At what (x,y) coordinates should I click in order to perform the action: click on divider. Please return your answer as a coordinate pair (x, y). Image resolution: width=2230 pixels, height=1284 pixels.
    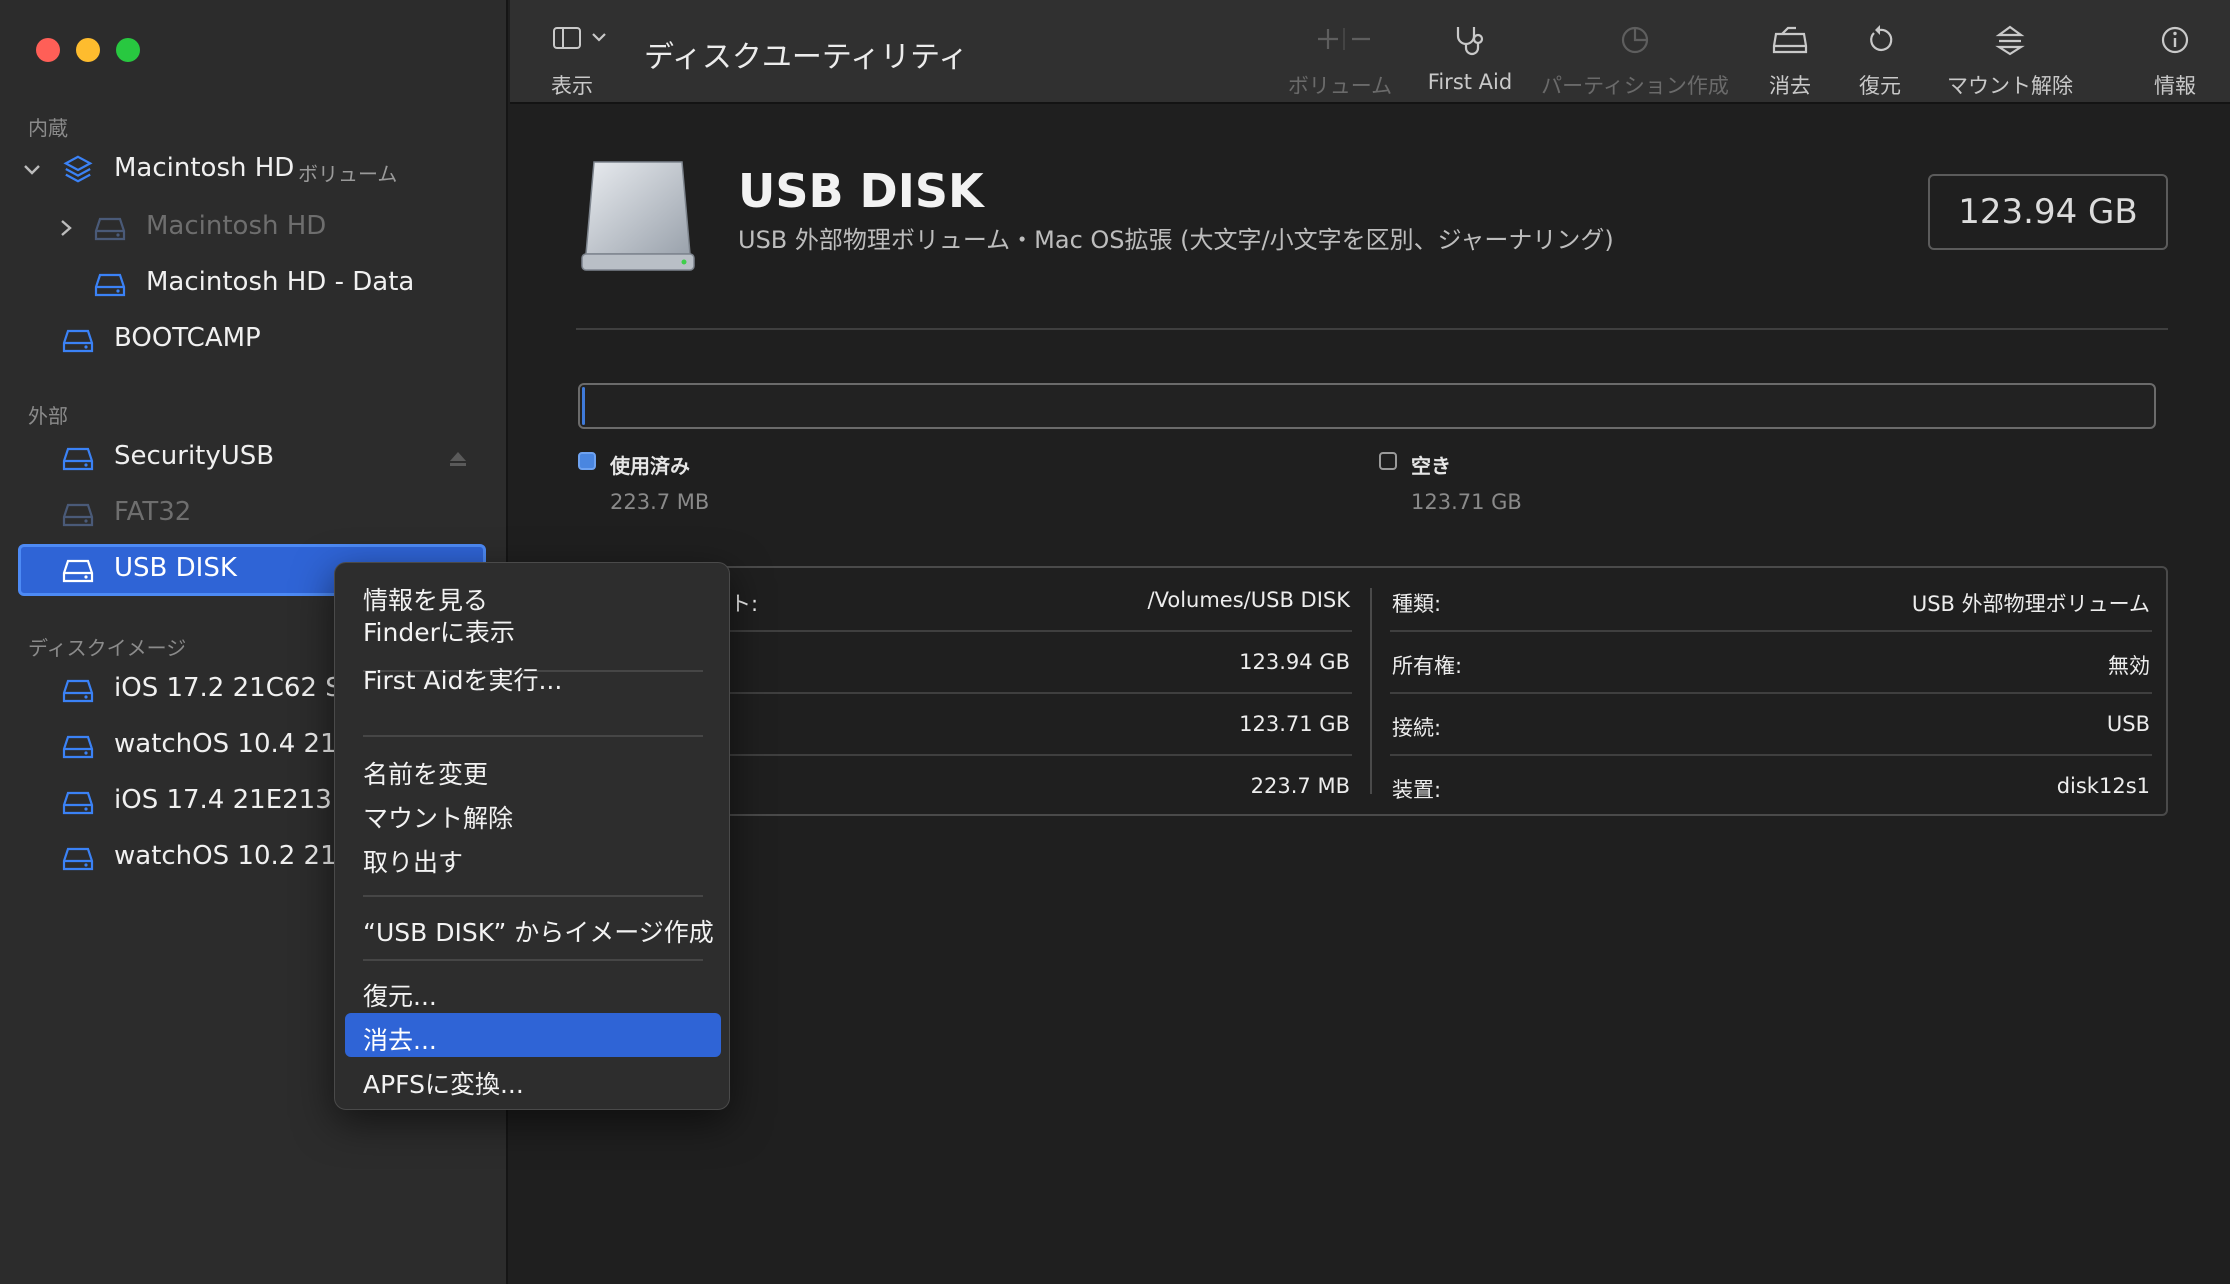
    Looking at the image, I should click on (1372, 329).